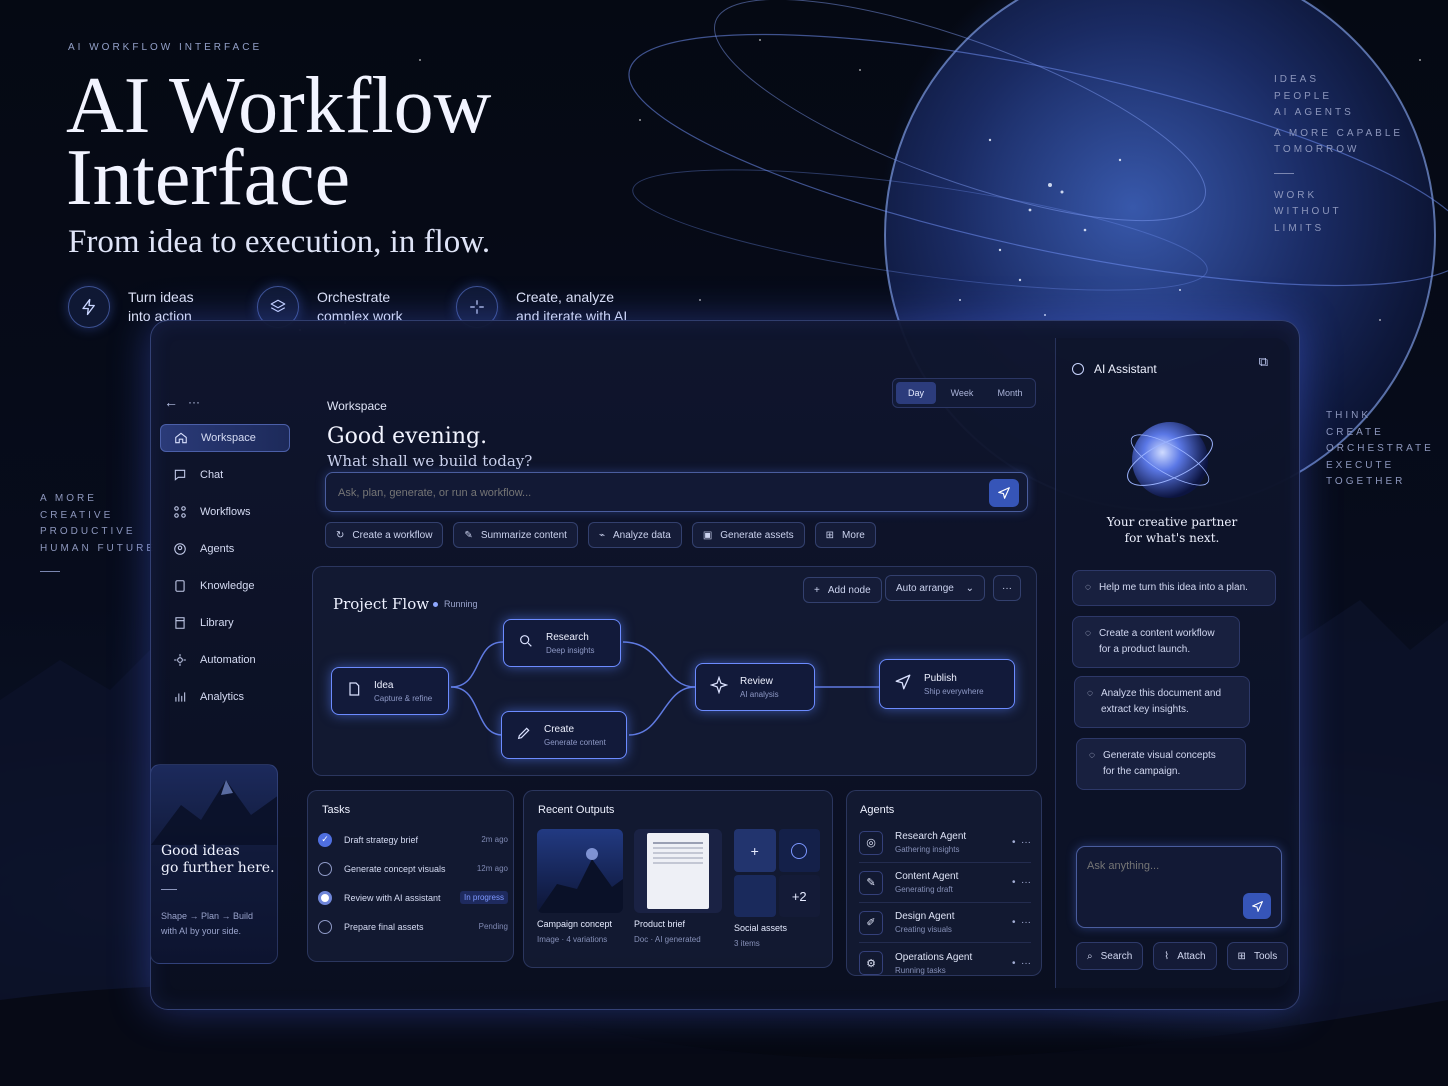  I want to click on flow-node-idea: Idea Capture & refine, so click(390, 691).